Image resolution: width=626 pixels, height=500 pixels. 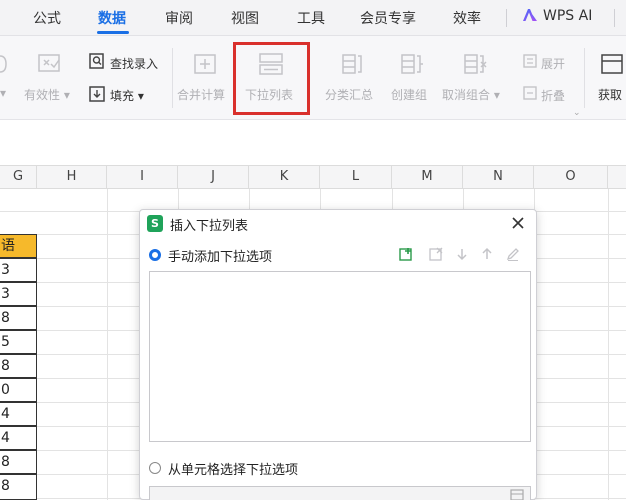 What do you see at coordinates (475, 64) in the screenshot?
I see `ungroup-icon` at bounding box center [475, 64].